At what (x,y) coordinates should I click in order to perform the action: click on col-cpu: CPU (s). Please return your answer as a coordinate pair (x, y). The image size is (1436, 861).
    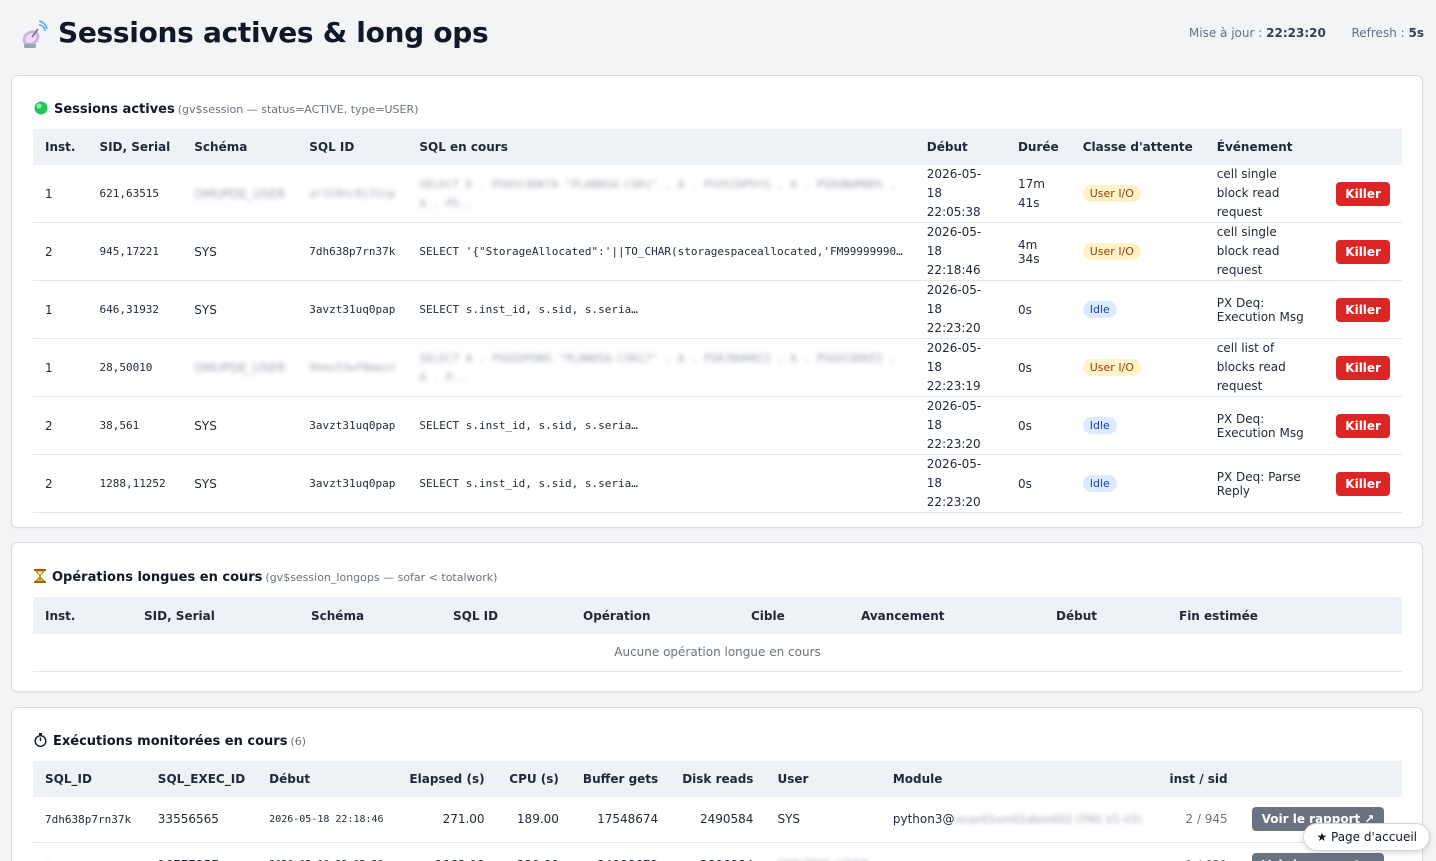
    Looking at the image, I should click on (533, 779).